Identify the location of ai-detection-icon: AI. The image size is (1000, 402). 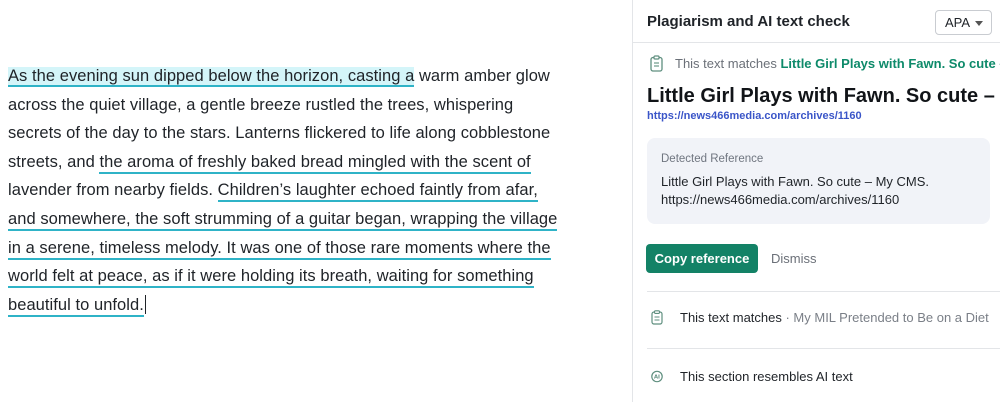
(657, 376).